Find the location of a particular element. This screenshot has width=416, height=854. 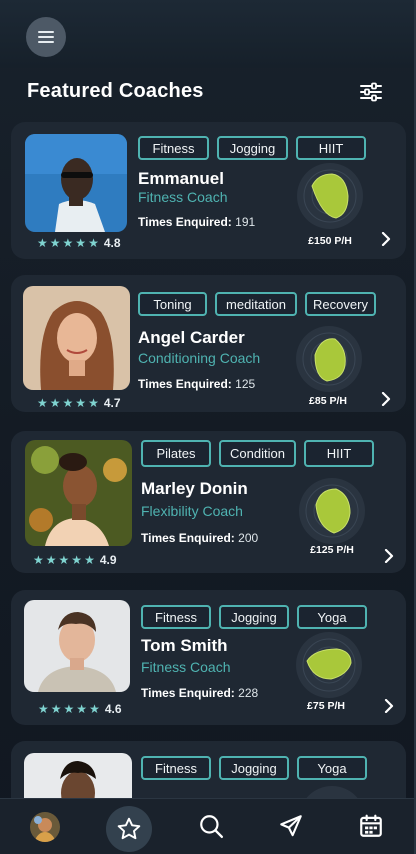

rating-value: 4.7 is located at coordinates (112, 403).